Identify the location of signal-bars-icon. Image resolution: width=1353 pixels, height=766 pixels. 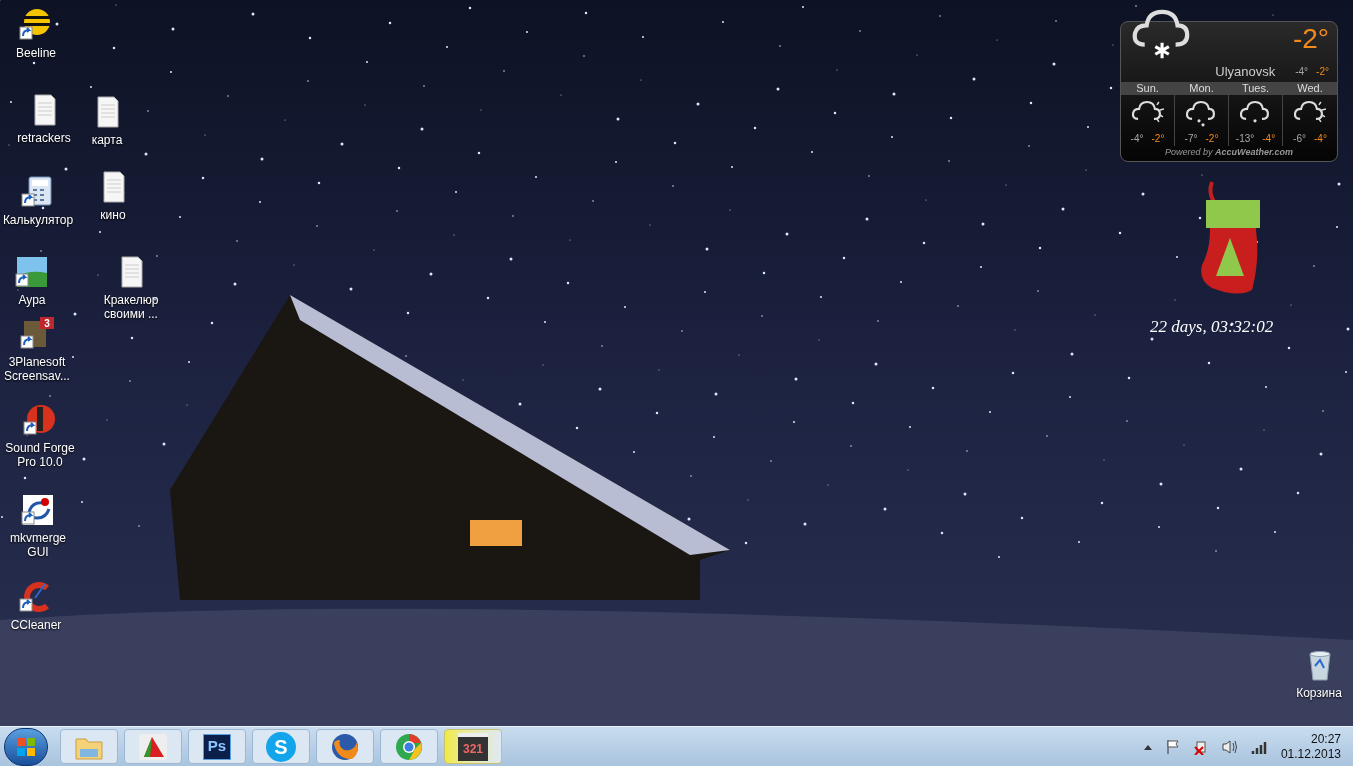
(1259, 746).